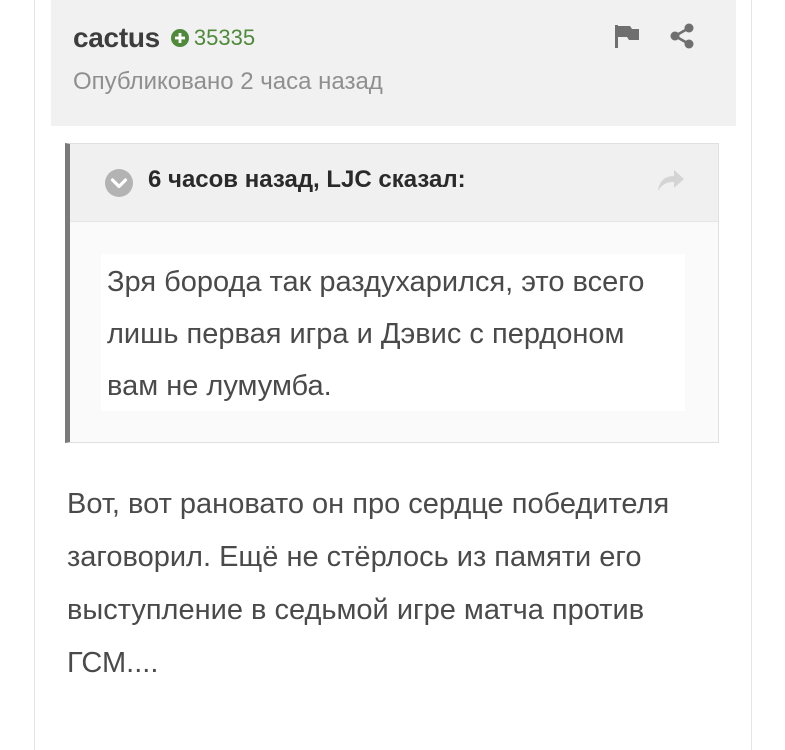 The height and width of the screenshot is (750, 785). I want to click on reputation-badge: 35335, so click(212, 38).